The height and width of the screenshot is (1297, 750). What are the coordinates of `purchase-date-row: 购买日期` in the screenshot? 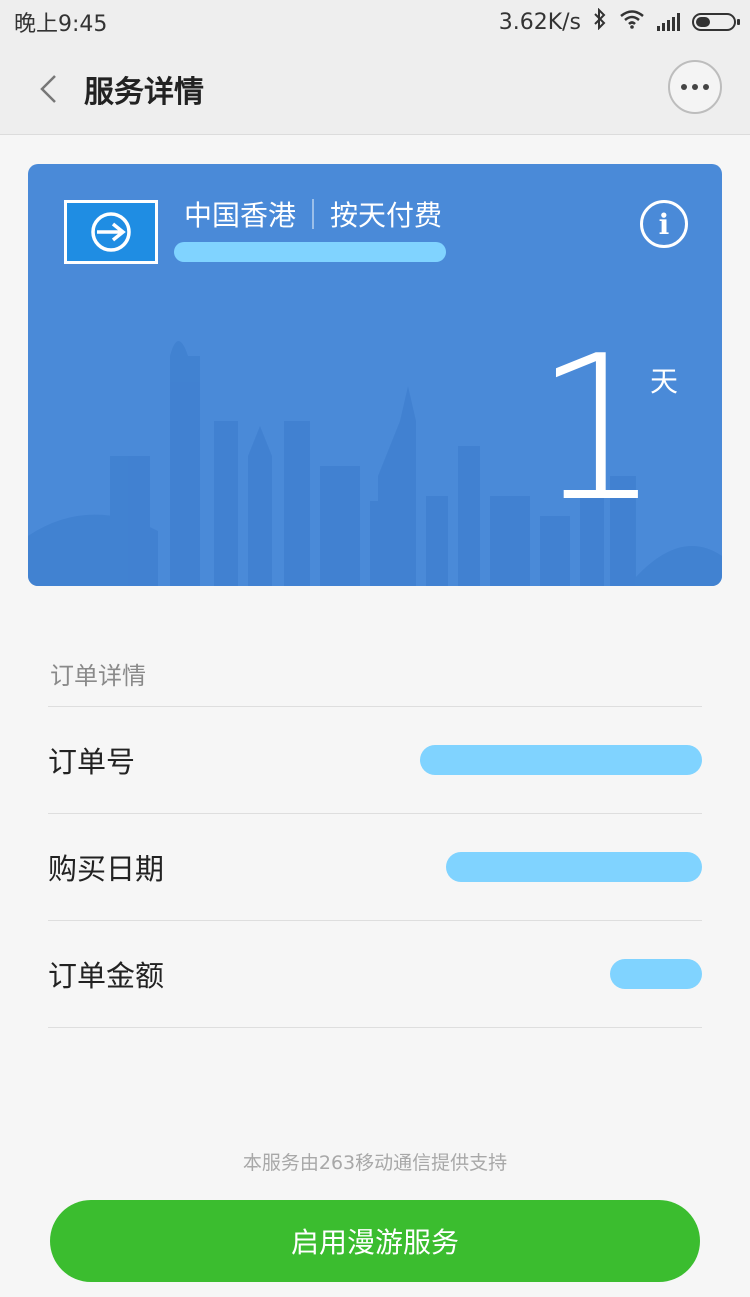 It's located at (375, 866).